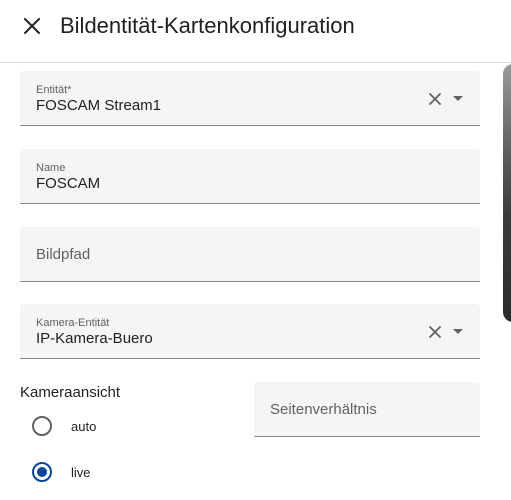 Image resolution: width=511 pixels, height=500 pixels. I want to click on dialog-header: Bildentität-Kartenkonfiguration, so click(255, 28).